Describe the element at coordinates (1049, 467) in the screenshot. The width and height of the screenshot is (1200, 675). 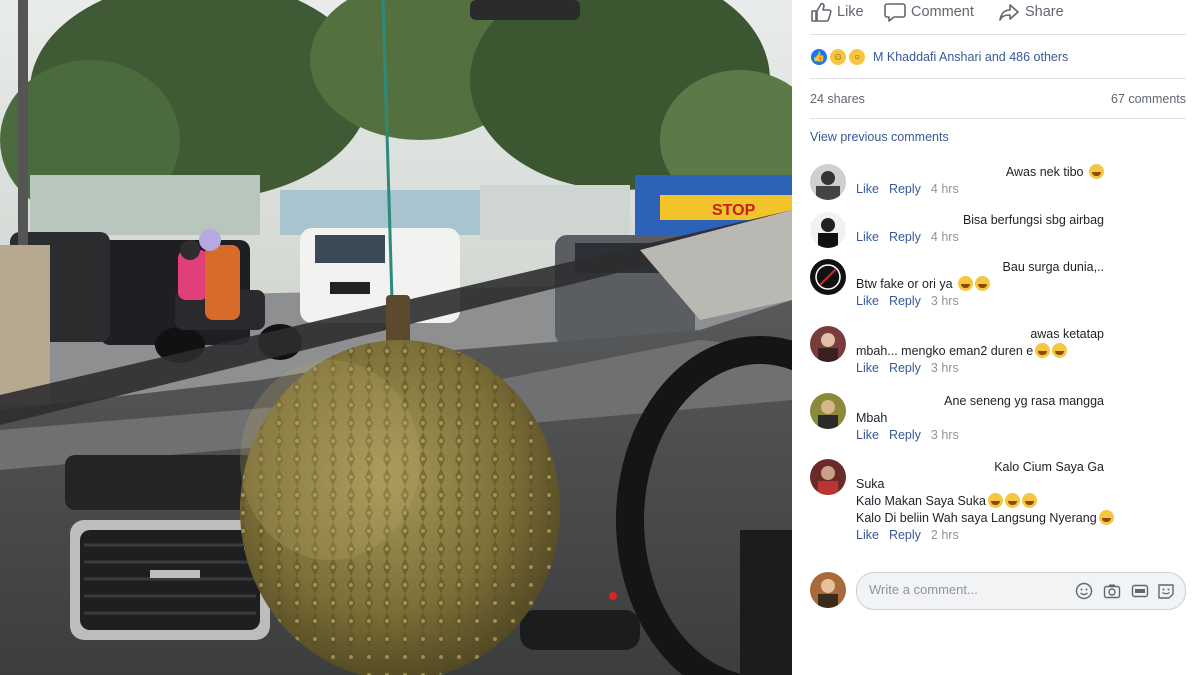
I see `comment-text: Kalo Cium Saya Ga` at that location.